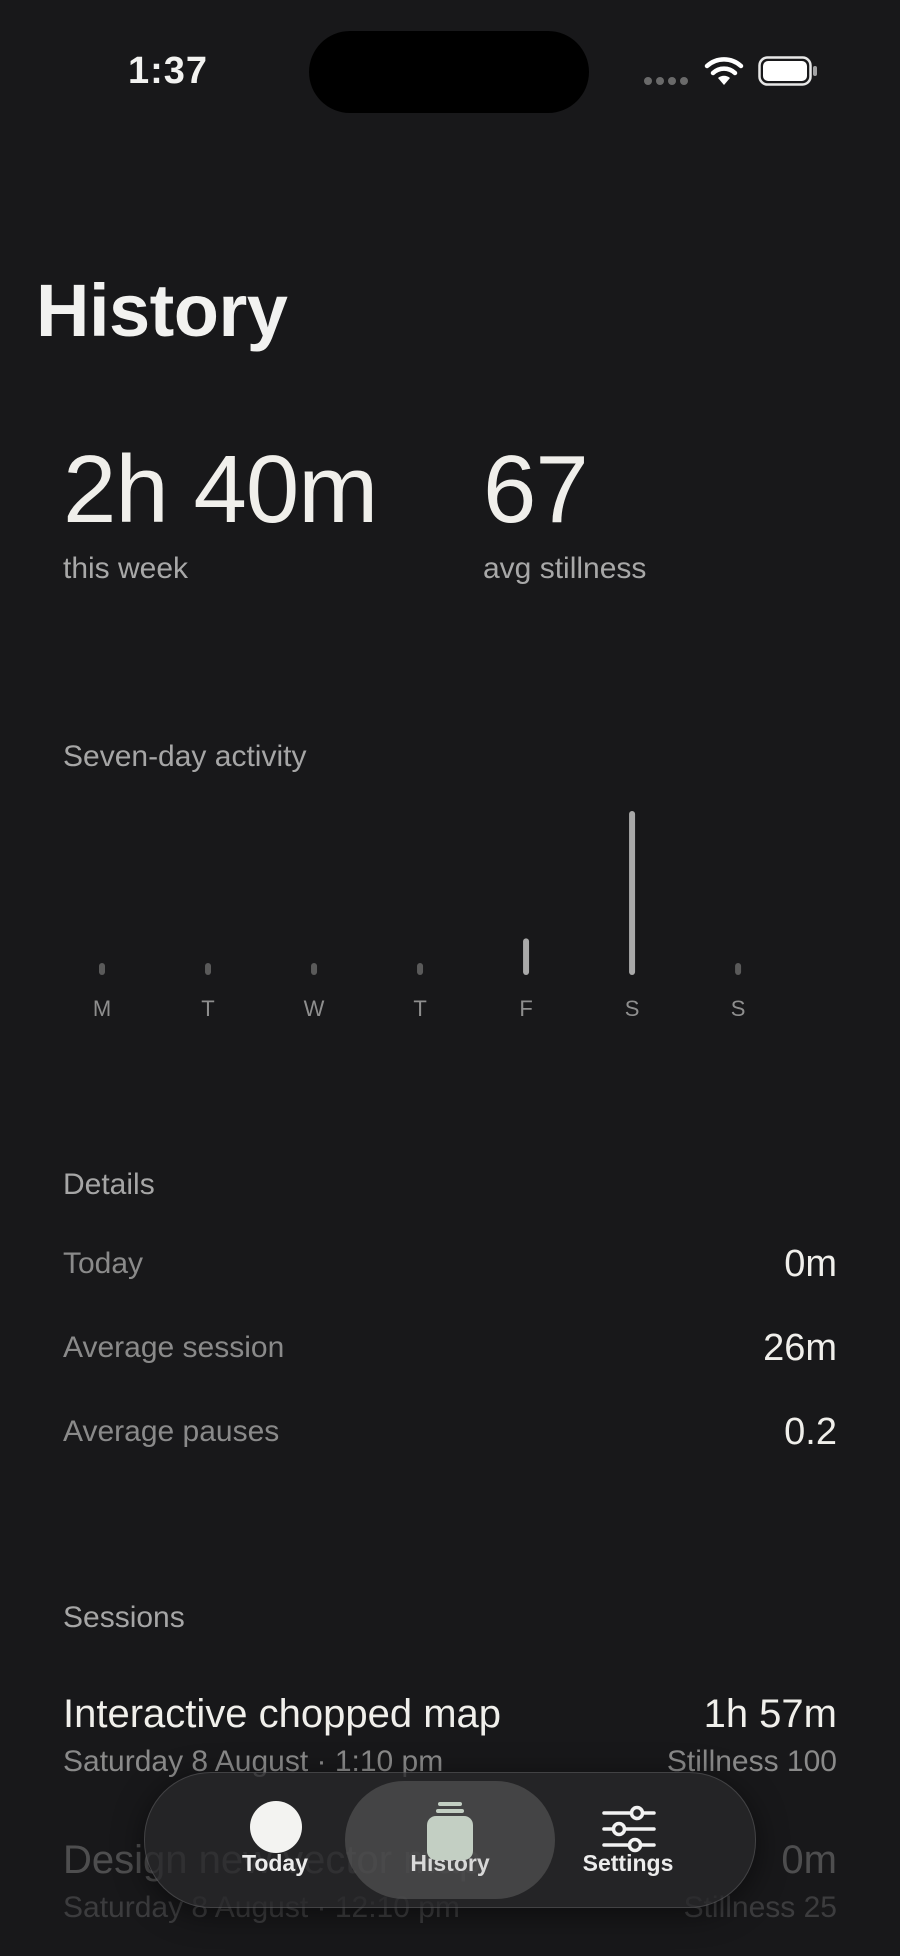 The width and height of the screenshot is (900, 1956). Describe the element at coordinates (450, 1432) in the screenshot. I see `detail-row-average-pauses: Average pauses 0.2` at that location.